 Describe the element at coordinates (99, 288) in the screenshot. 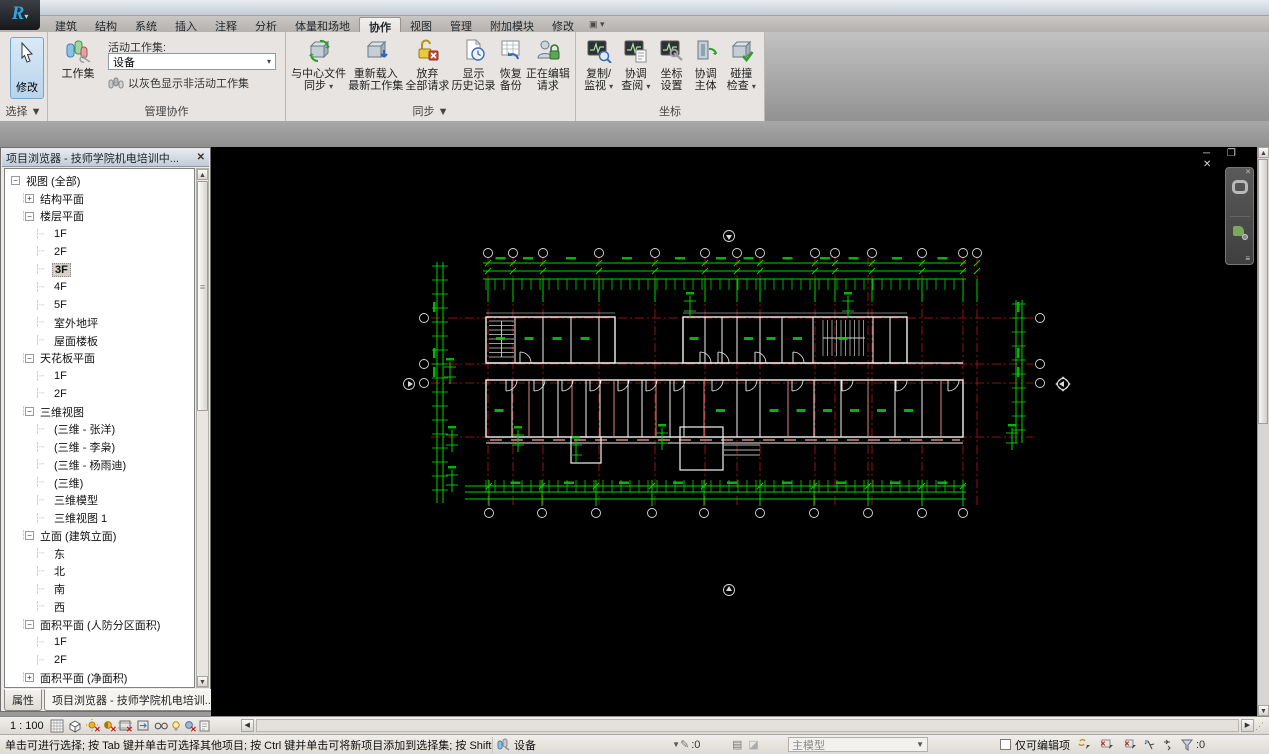

I see `tree-item-4F: ┆ ┈ 4F` at that location.